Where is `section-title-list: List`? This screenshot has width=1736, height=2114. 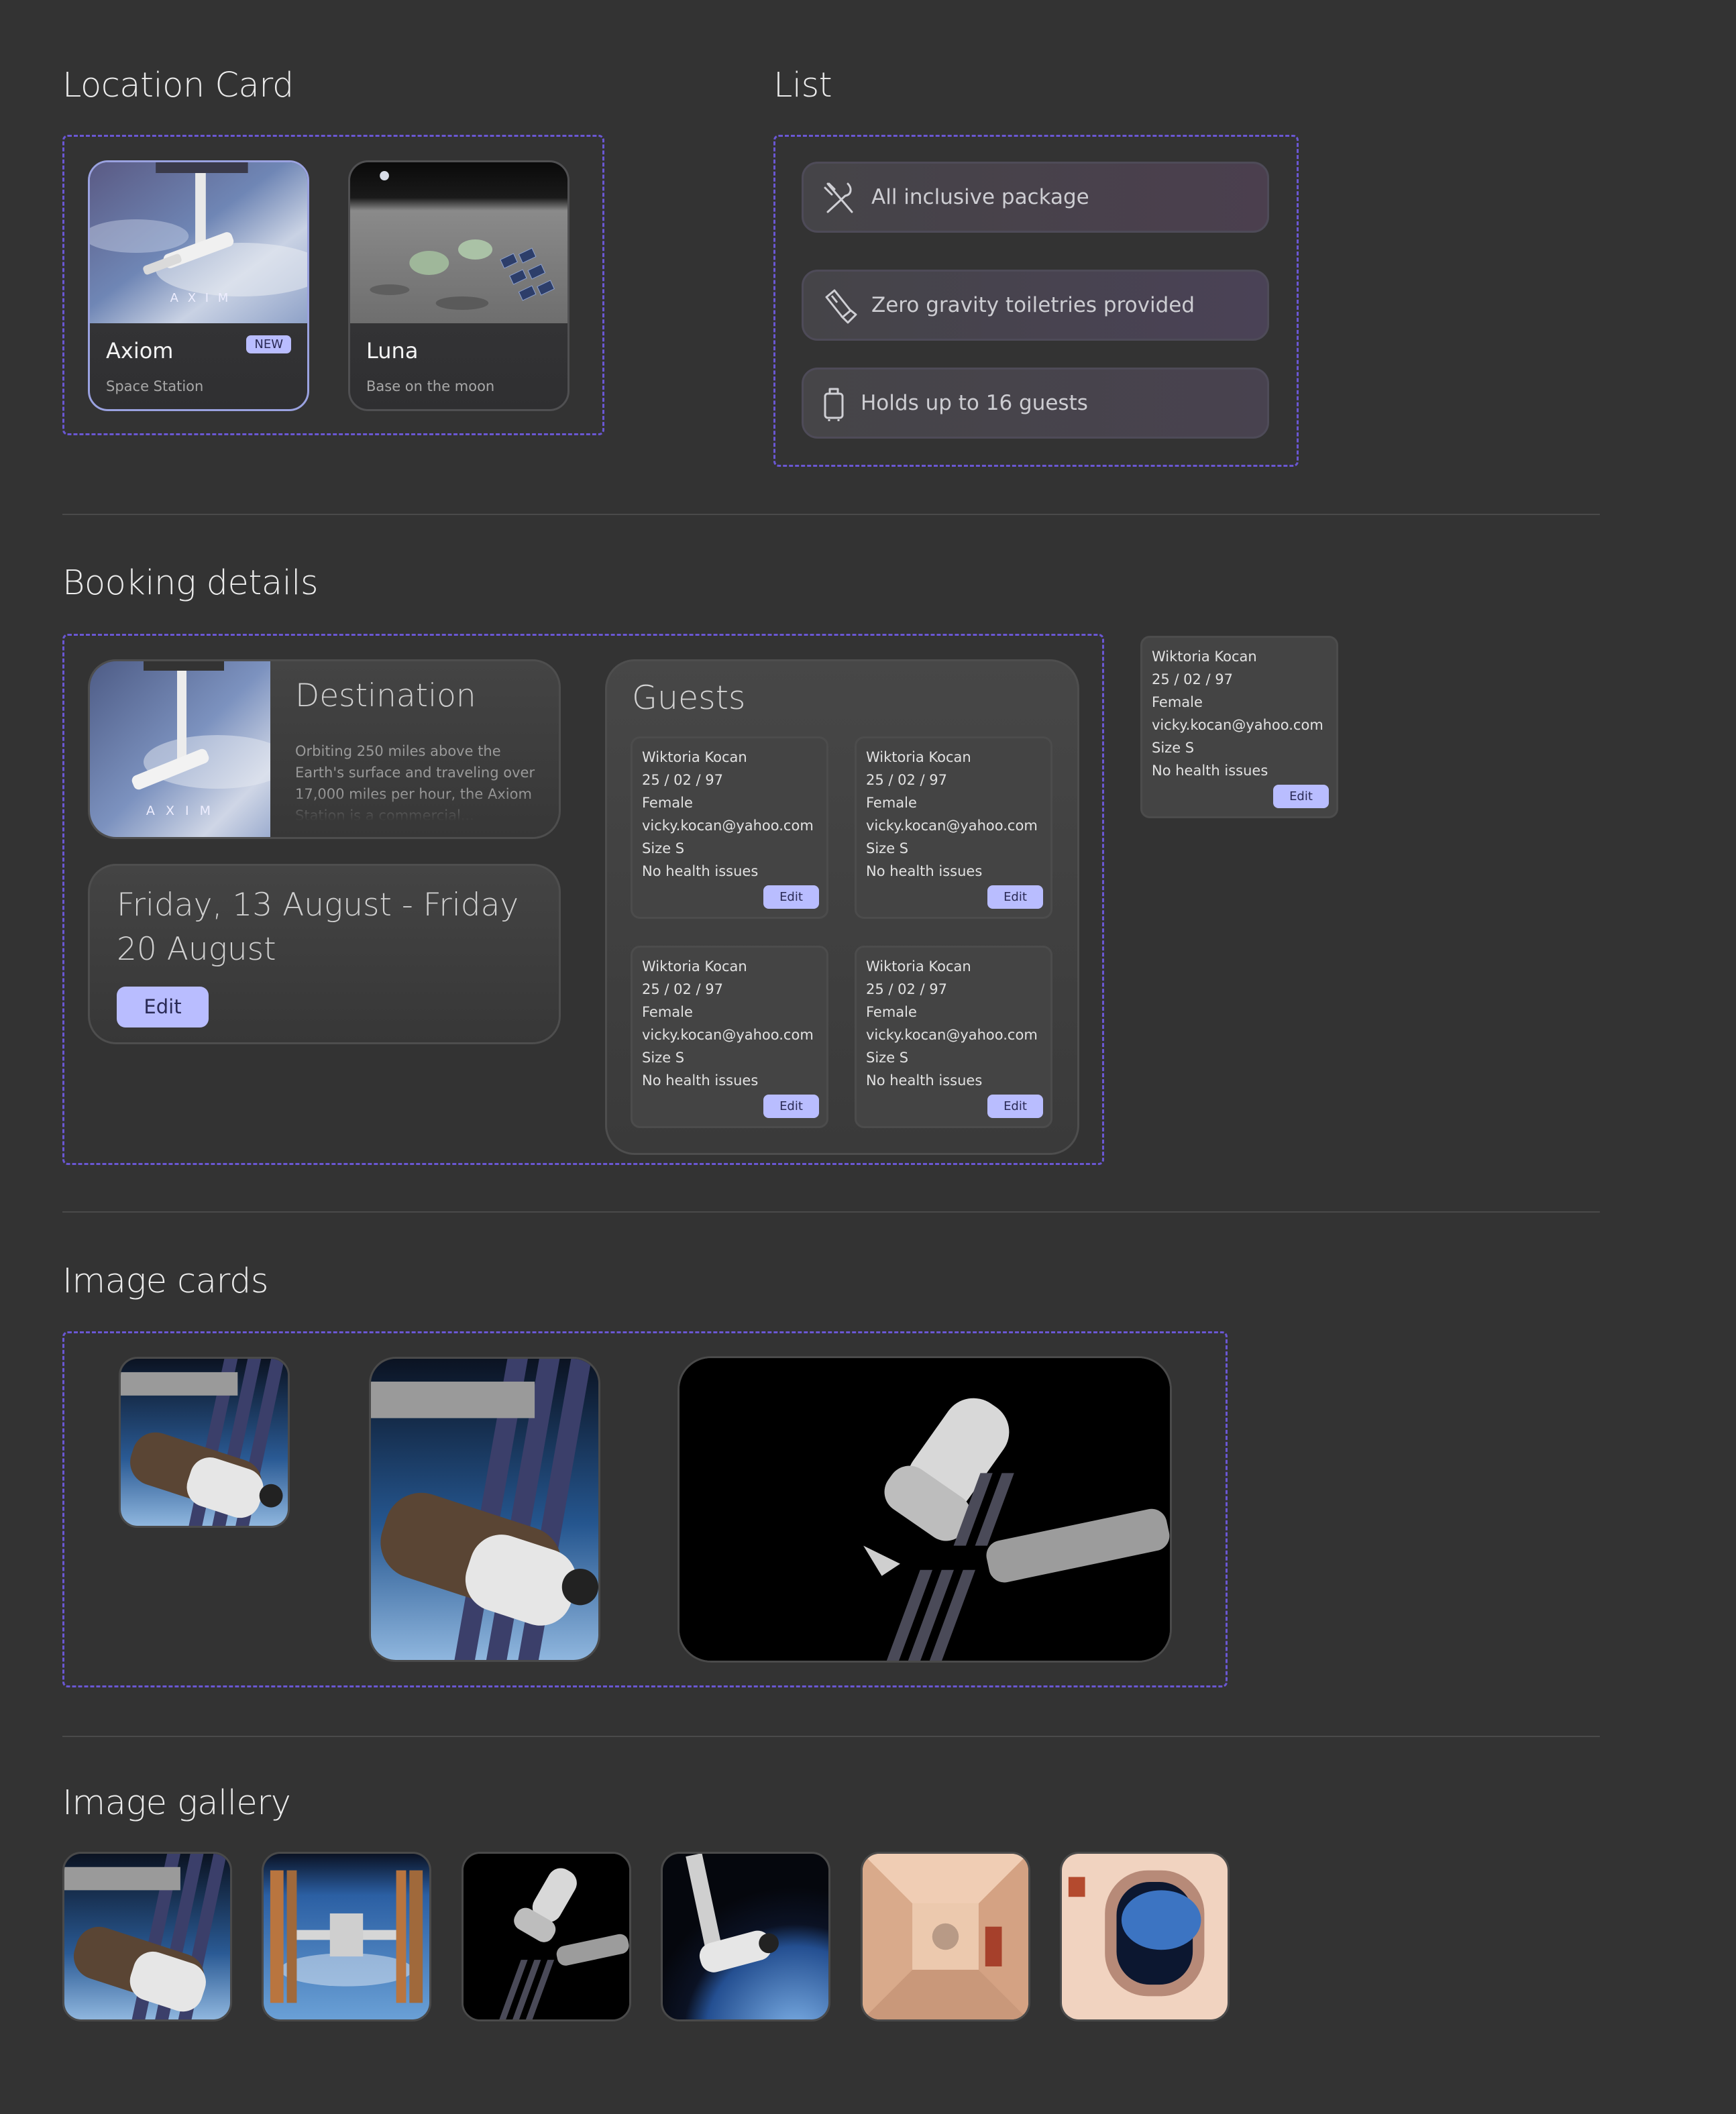
section-title-list: List is located at coordinates (802, 85).